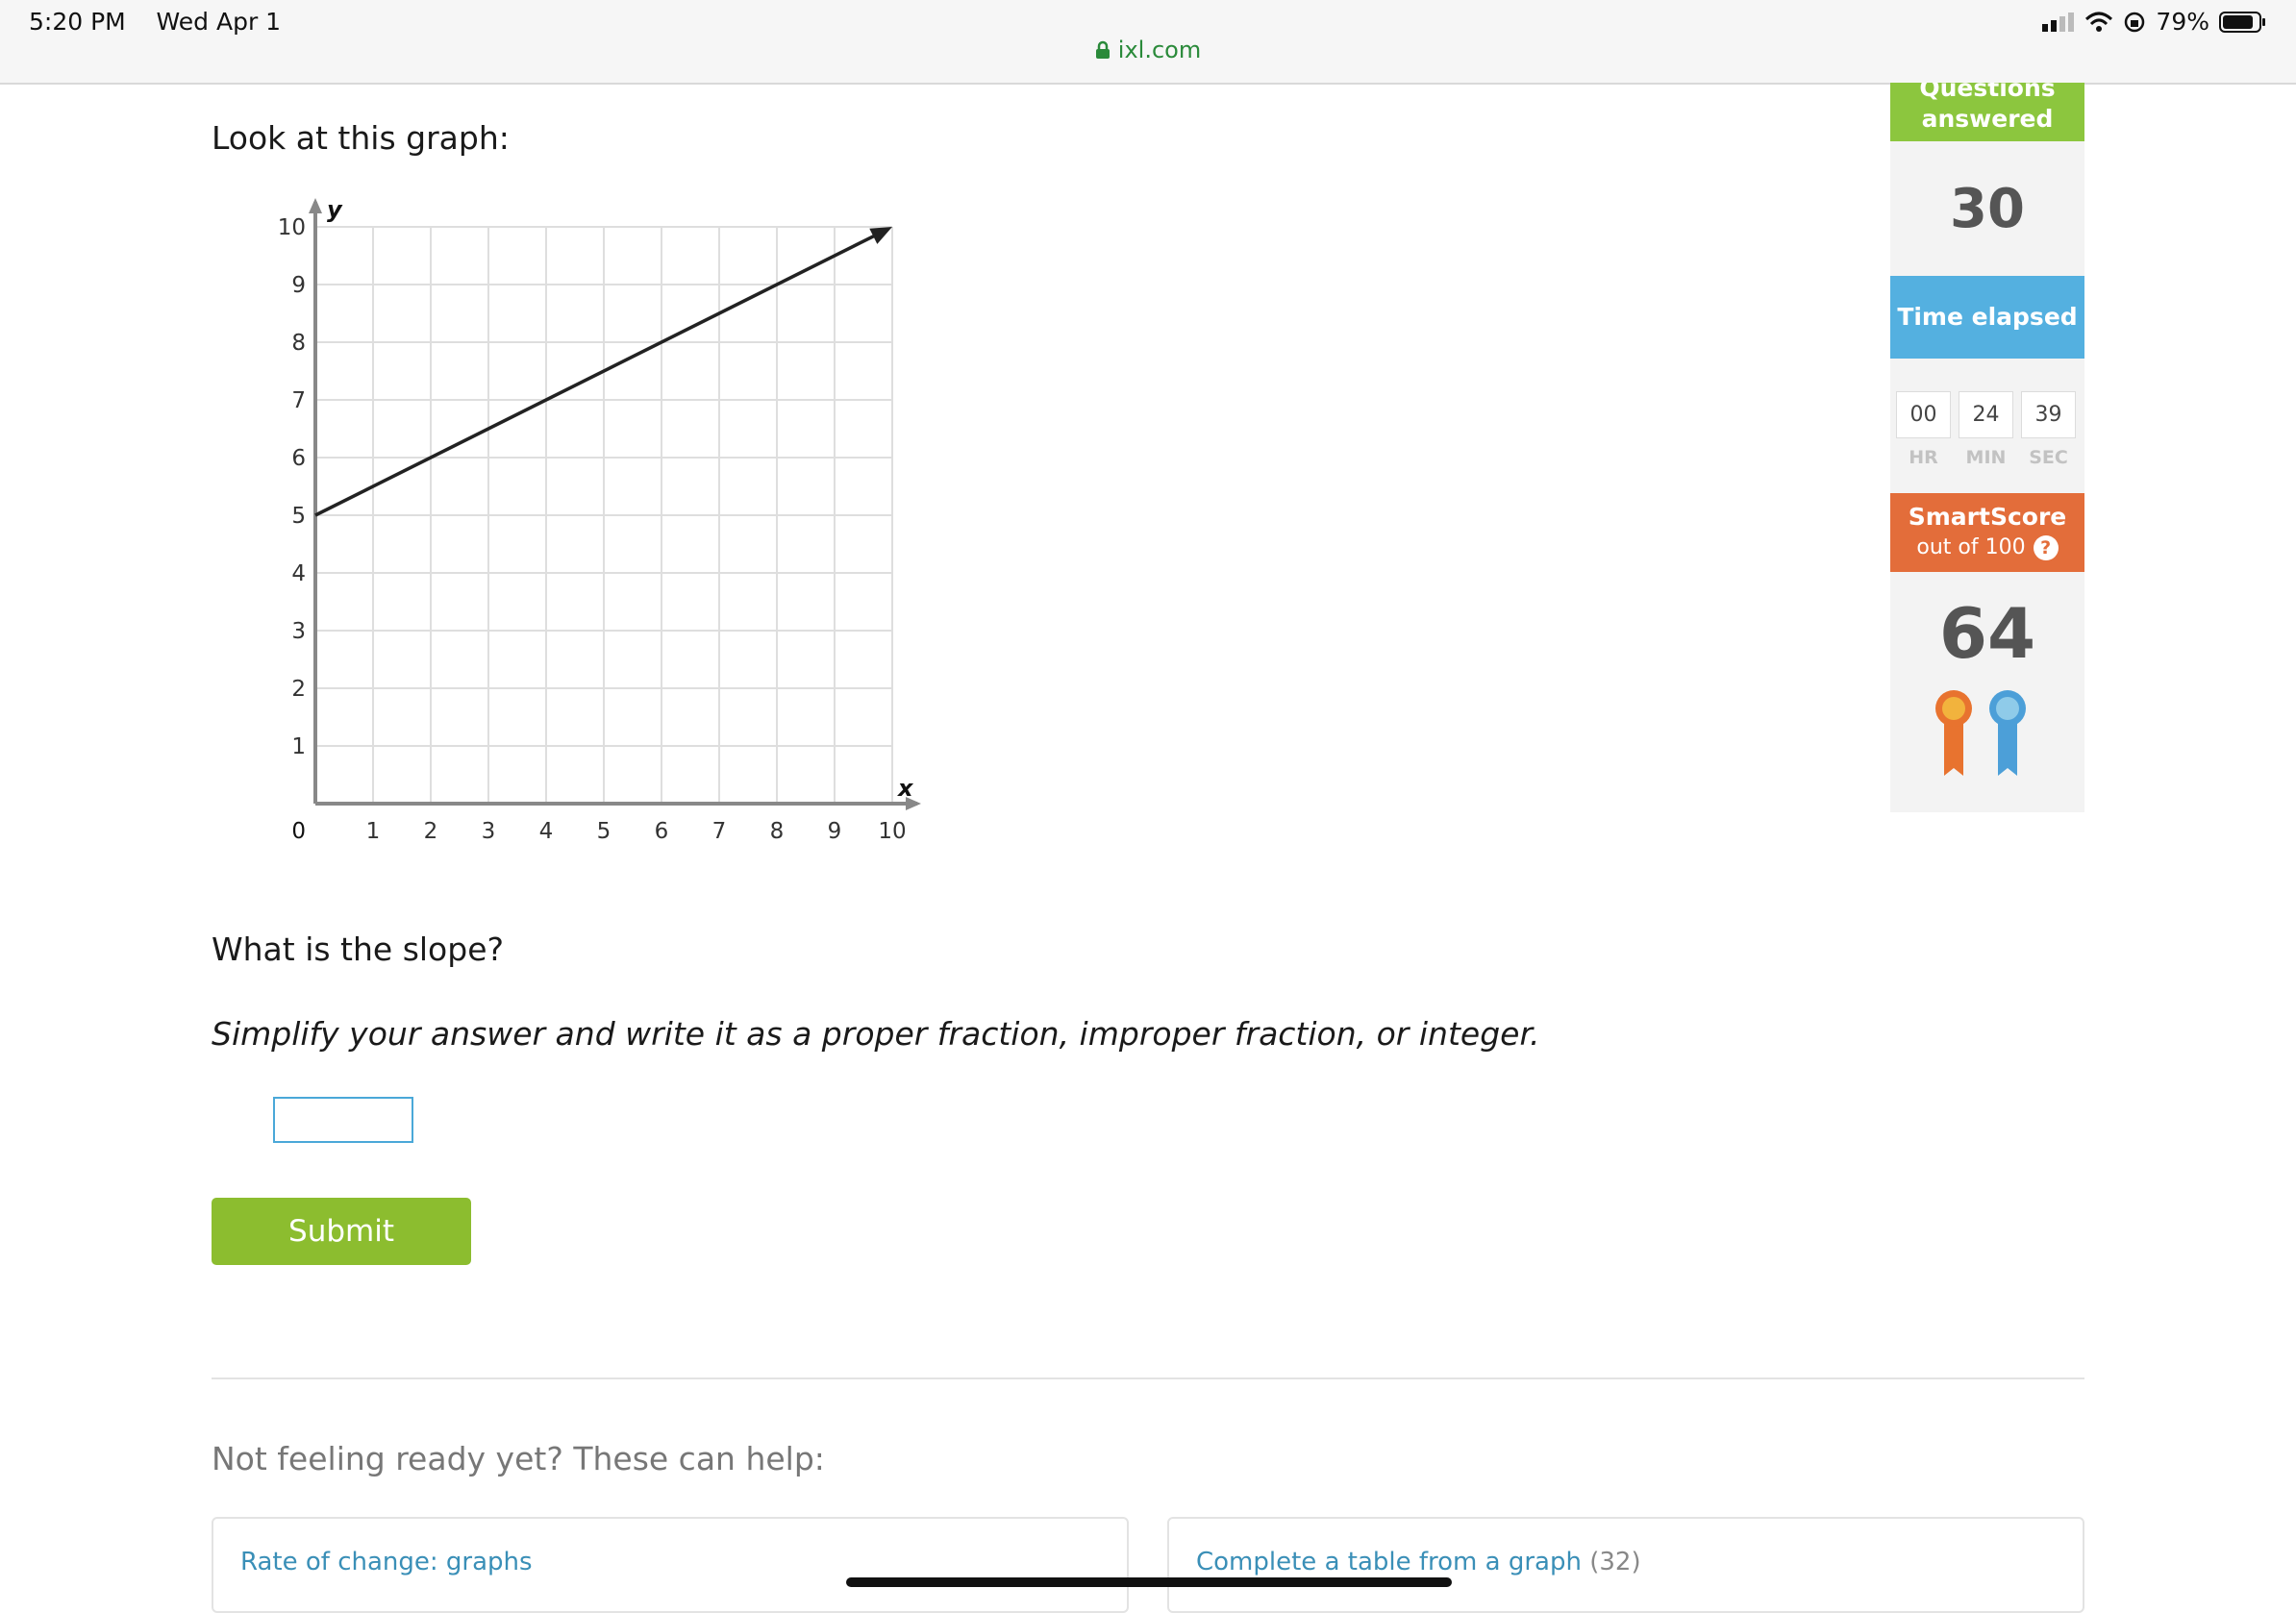  I want to click on blue-ribbon-icon, so click(2007, 733).